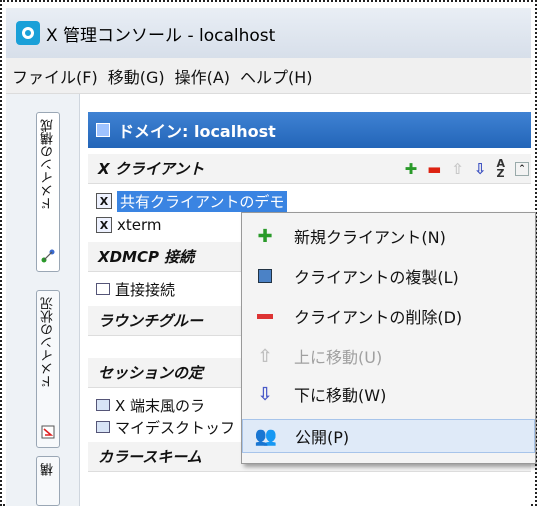  Describe the element at coordinates (388, 394) in the screenshot. I see `menu-item-move-down: ⇩ 下に移動(W)` at that location.